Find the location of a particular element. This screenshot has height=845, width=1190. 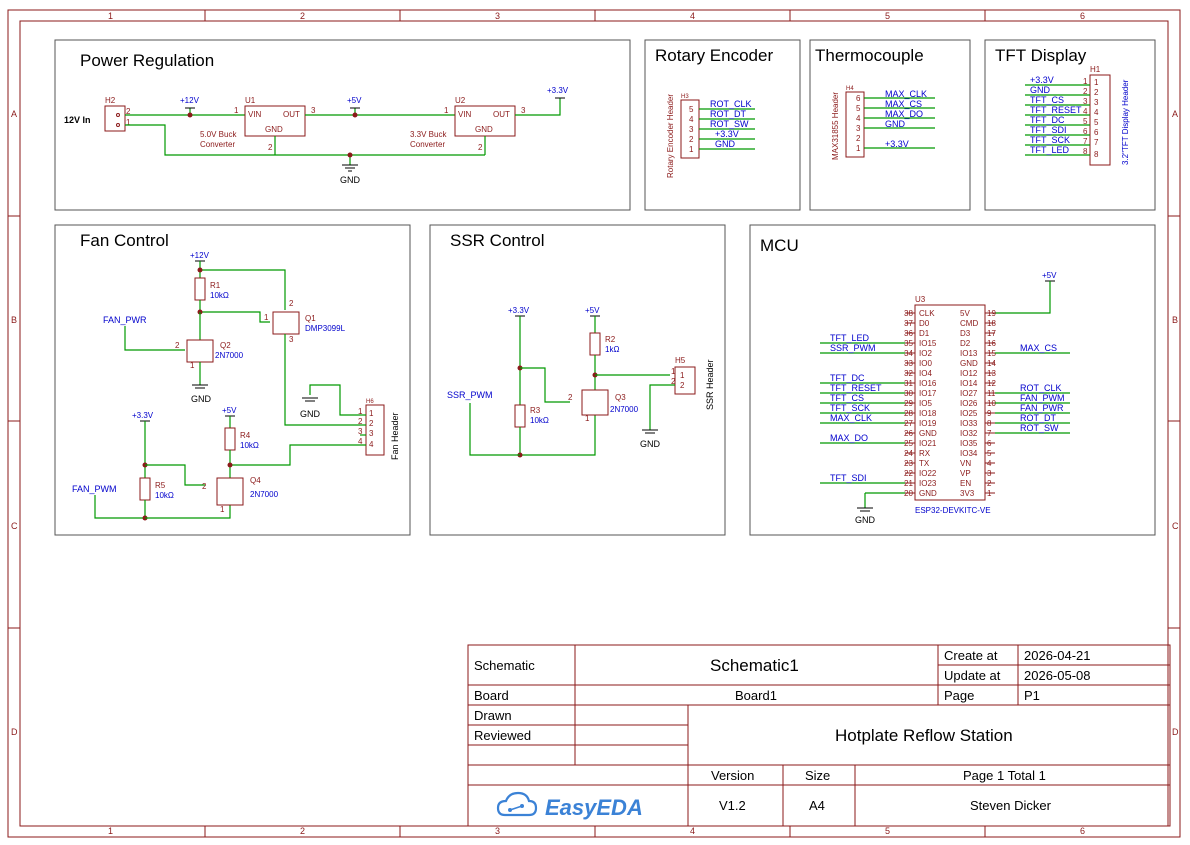

mcu-pin-name: D1 is located at coordinates (924, 333).